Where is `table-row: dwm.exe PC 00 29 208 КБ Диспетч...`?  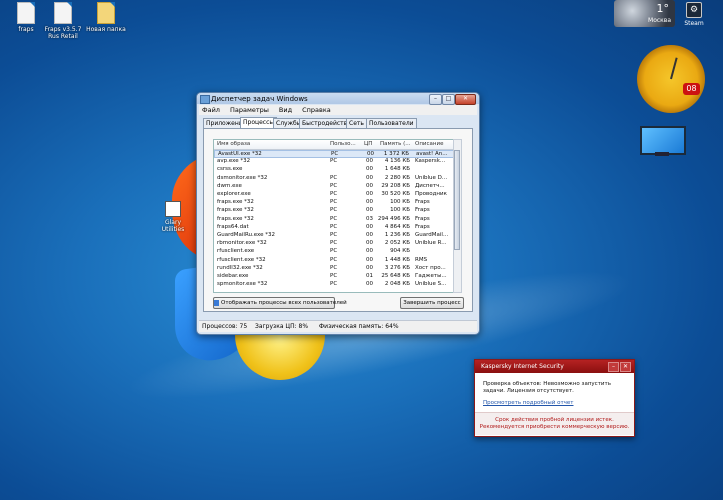 table-row: dwm.exe PC 00 29 208 КБ Диспетч... is located at coordinates (334, 187).